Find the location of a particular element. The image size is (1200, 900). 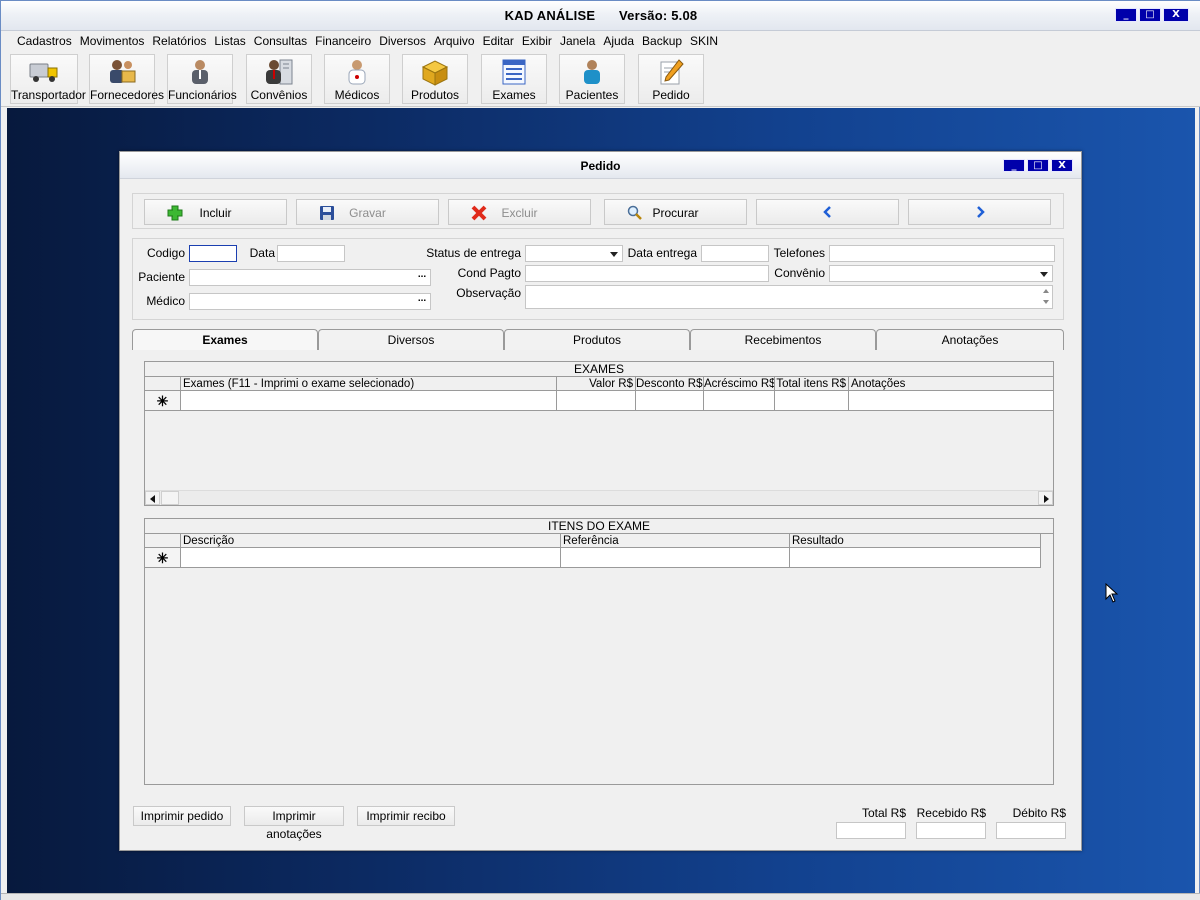

horizontal-scrollbar is located at coordinates (599, 497).